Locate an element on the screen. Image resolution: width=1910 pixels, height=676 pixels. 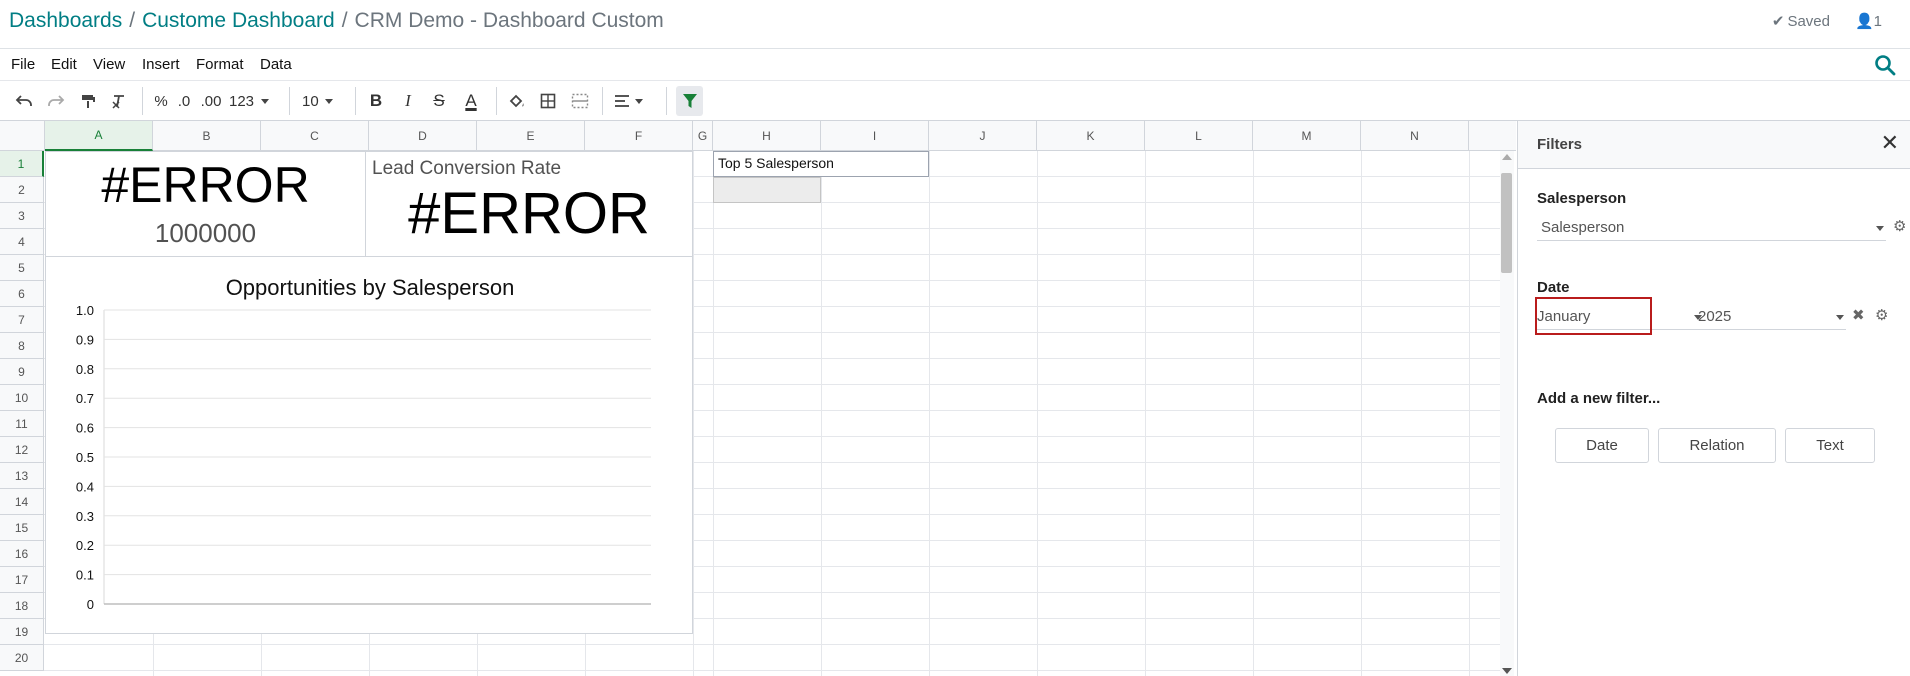
salesperson-gear-icon: ⚙ is located at coordinates (1899, 226).